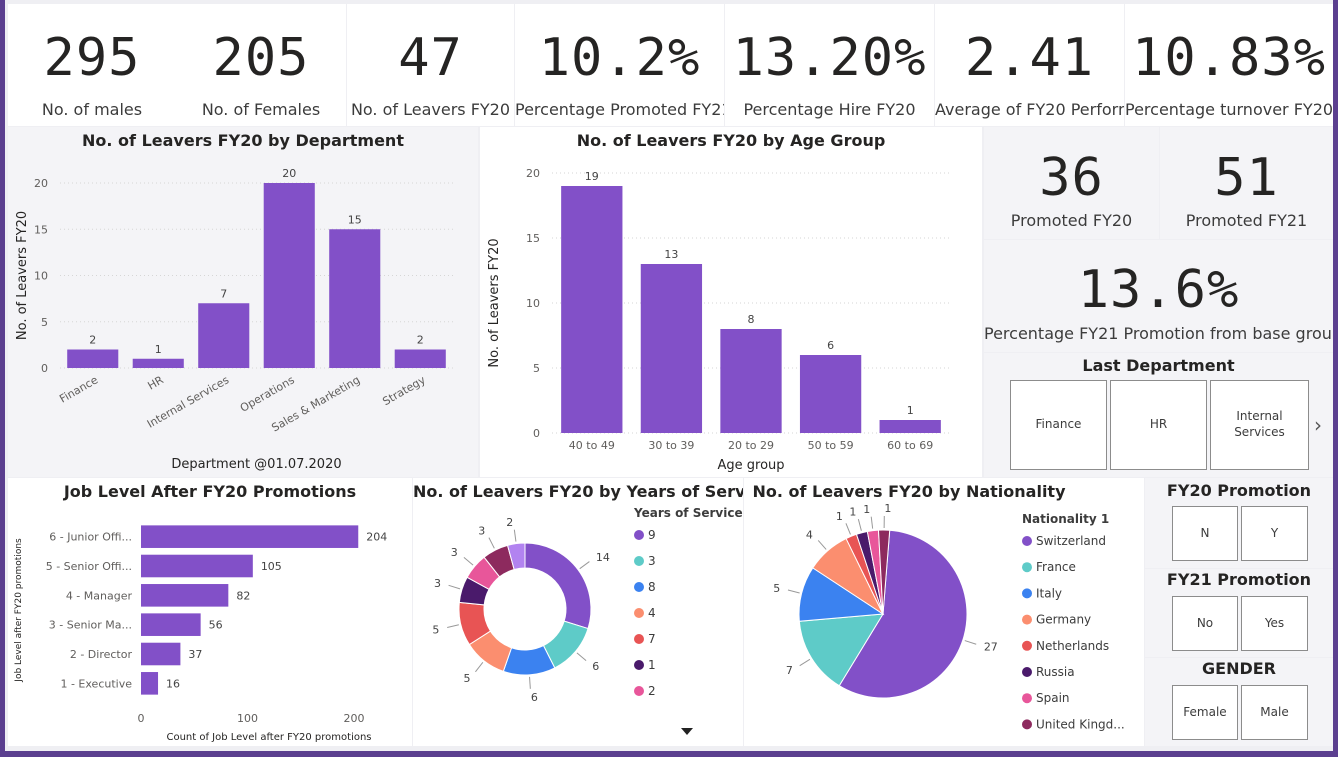 The height and width of the screenshot is (757, 1338). Describe the element at coordinates (1058, 425) in the screenshot. I see `slicer-option-finance: Finance` at that location.